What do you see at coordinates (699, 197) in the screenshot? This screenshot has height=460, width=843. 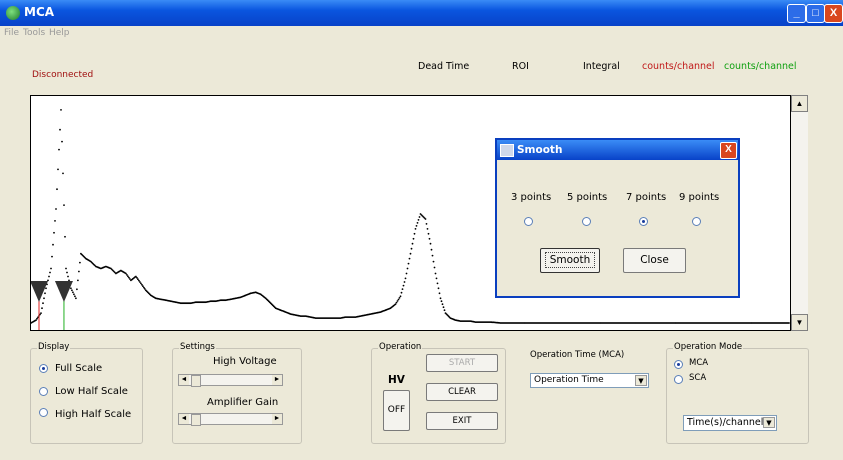 I see `smooth-option-9-label: 9 points` at bounding box center [699, 197].